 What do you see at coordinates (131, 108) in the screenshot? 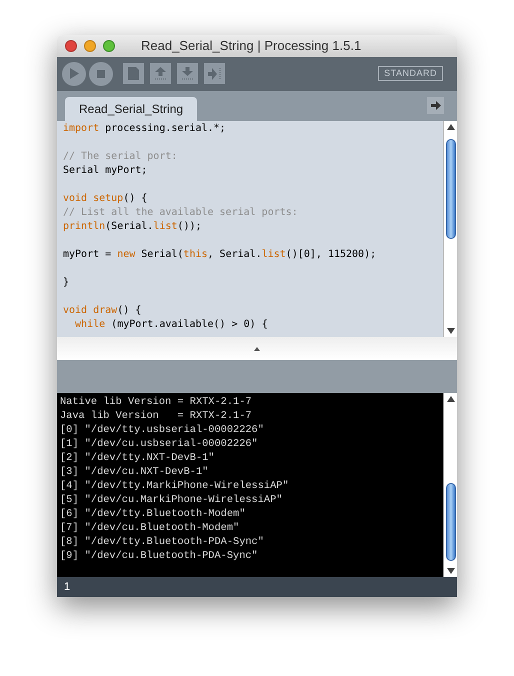
I see `editor-tab: Read_Serial_String` at bounding box center [131, 108].